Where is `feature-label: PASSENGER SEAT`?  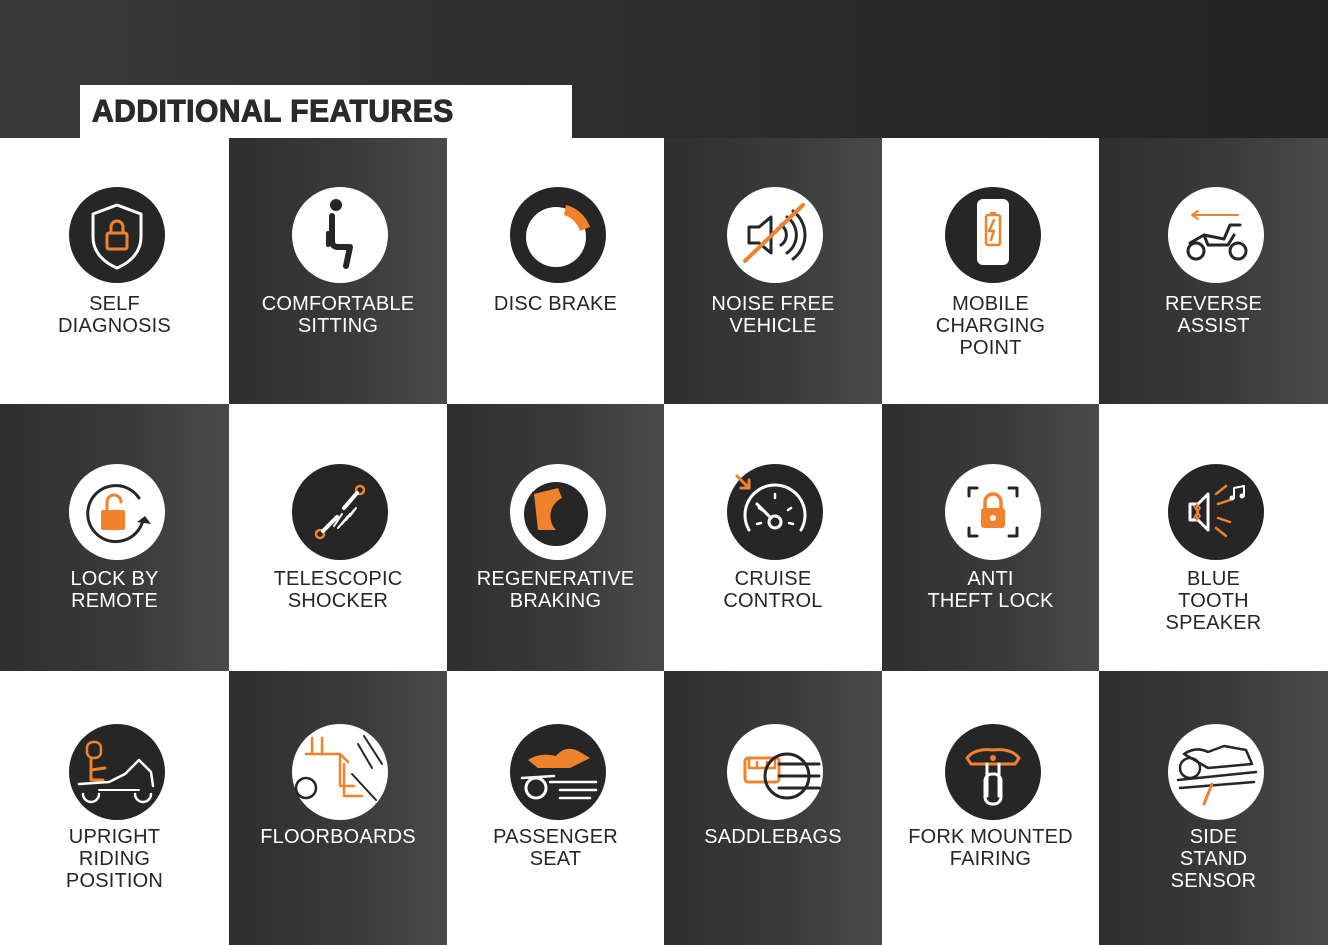 feature-label: PASSENGER SEAT is located at coordinates (555, 848).